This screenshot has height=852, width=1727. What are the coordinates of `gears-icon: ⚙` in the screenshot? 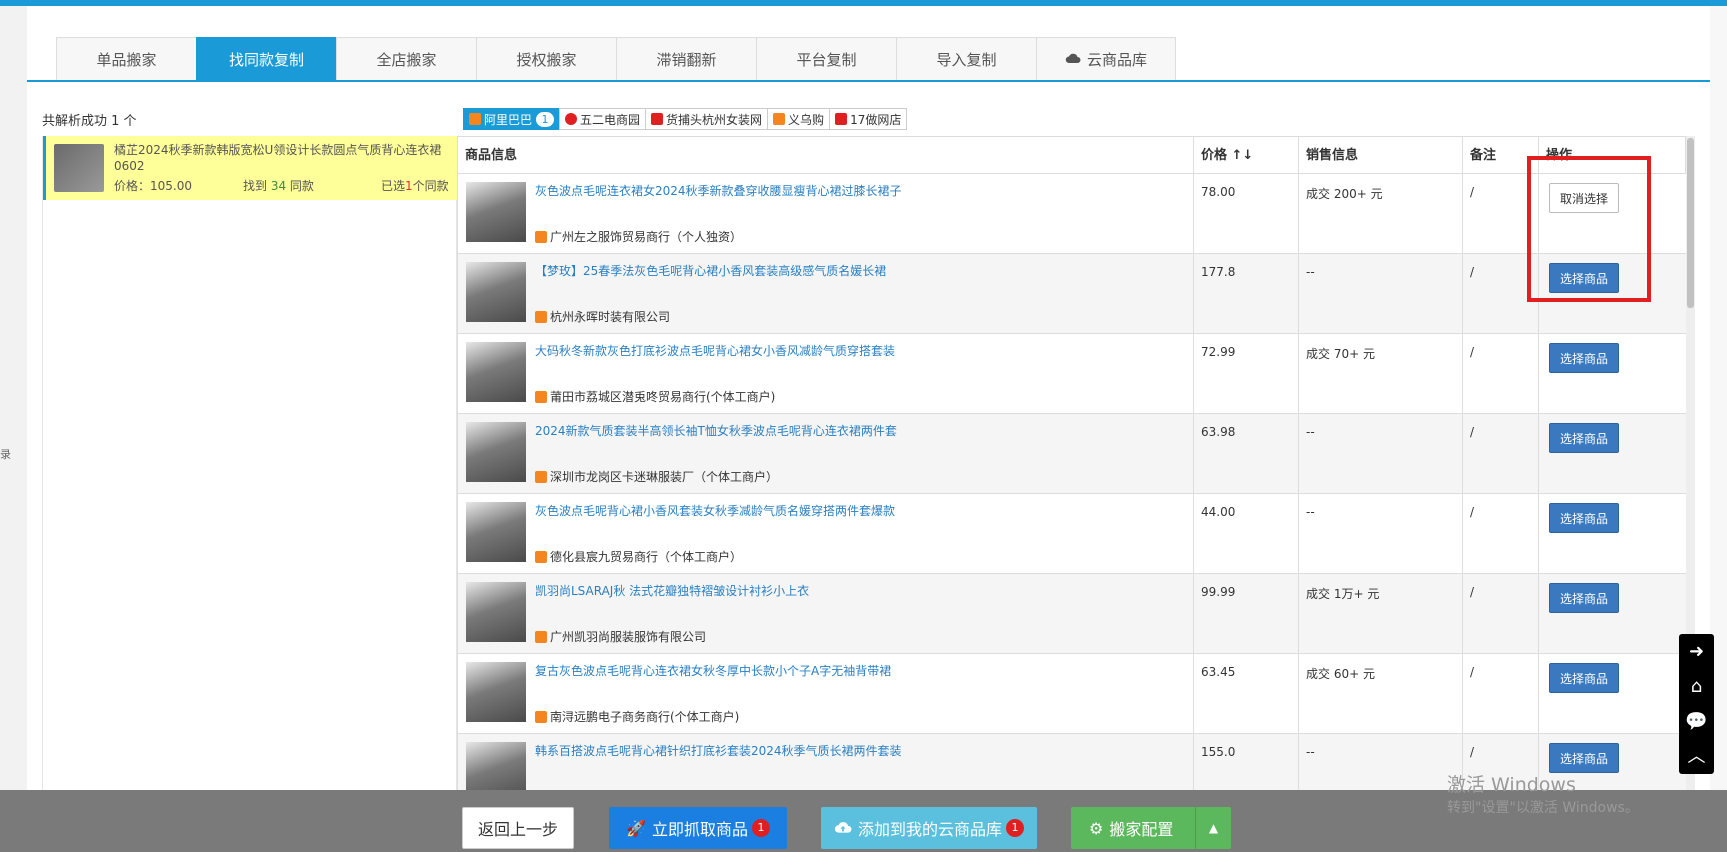 It's located at (1096, 828).